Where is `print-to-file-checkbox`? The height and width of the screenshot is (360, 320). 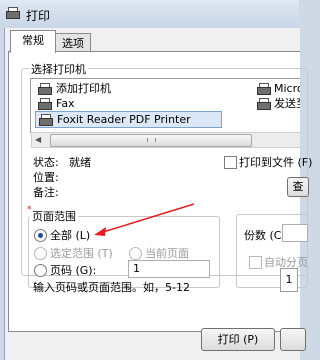
print-to-file-checkbox is located at coordinates (230, 162).